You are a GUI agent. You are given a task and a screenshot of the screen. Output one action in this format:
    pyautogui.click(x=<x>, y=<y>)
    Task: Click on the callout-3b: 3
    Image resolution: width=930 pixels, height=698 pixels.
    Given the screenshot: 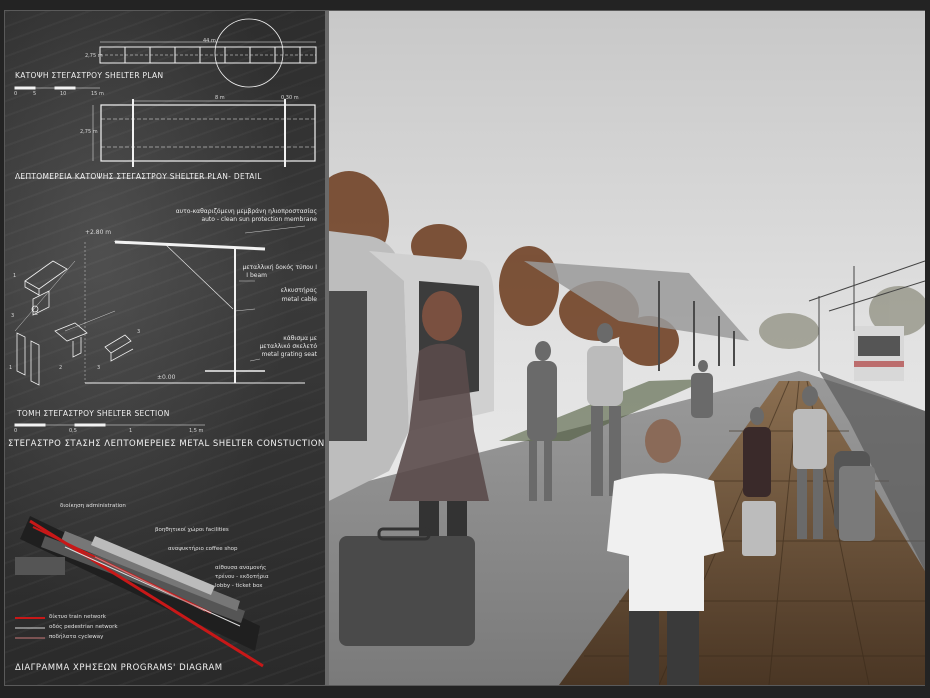 What is the action you would take?
    pyautogui.click(x=139, y=332)
    